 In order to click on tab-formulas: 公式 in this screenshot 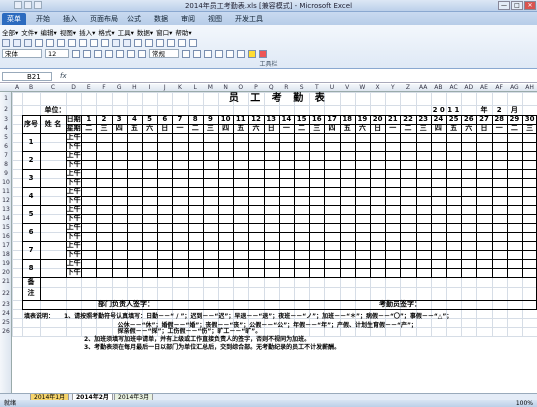, I will do `click(134, 19)`.